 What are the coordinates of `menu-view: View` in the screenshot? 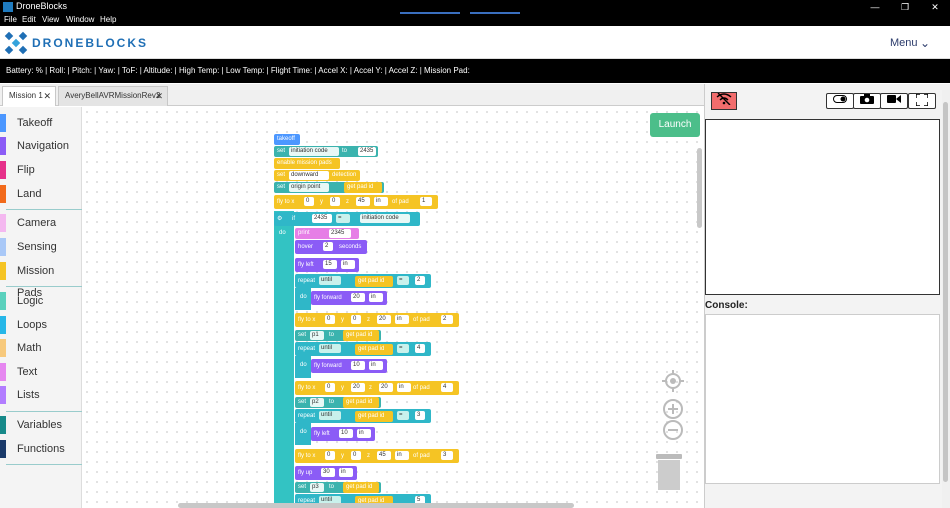 It's located at (50, 19).